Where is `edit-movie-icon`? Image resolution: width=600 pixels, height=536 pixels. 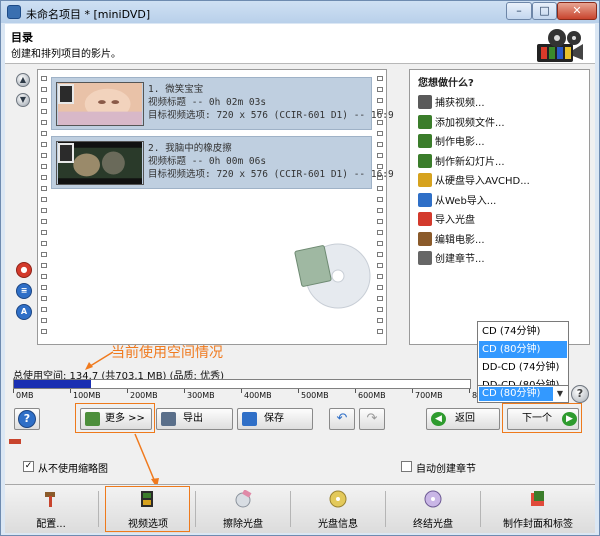 edit-movie-icon is located at coordinates (425, 238).